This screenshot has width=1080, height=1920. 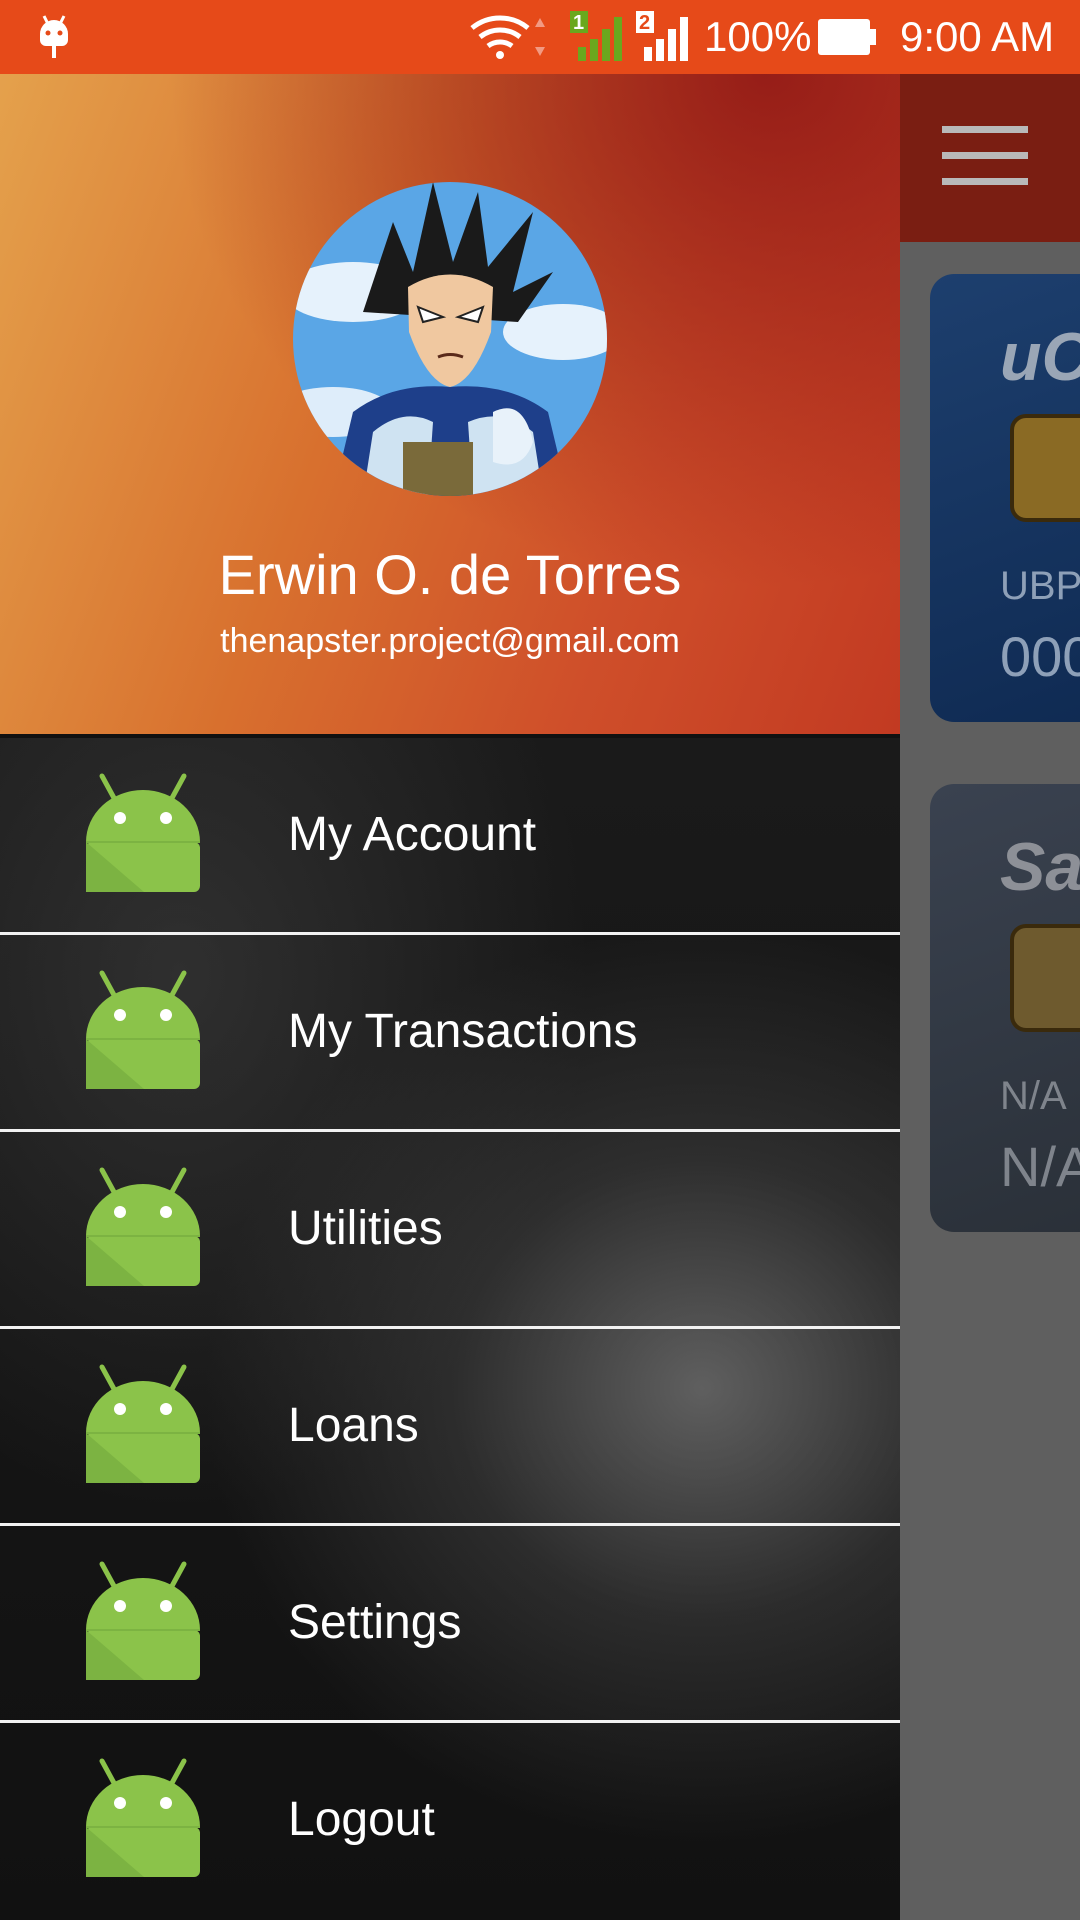 What do you see at coordinates (353, 1425) in the screenshot?
I see `nav-label: Loans` at bounding box center [353, 1425].